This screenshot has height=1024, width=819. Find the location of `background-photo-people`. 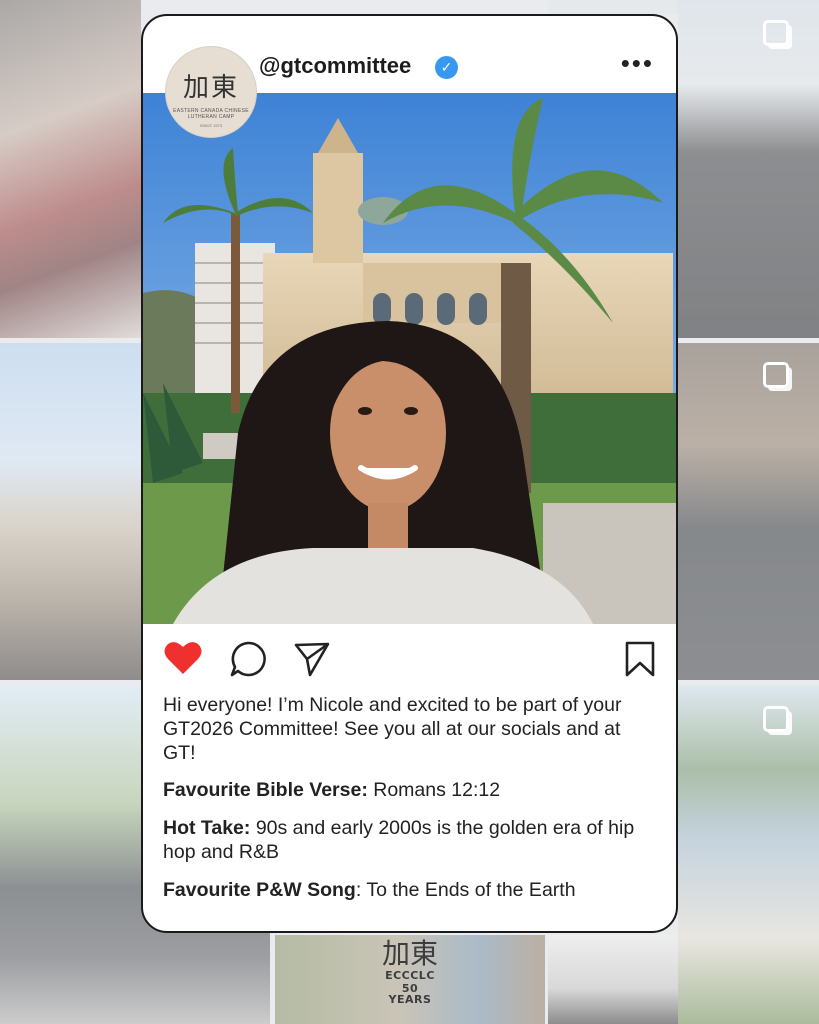

background-photo-people is located at coordinates (613, 979).